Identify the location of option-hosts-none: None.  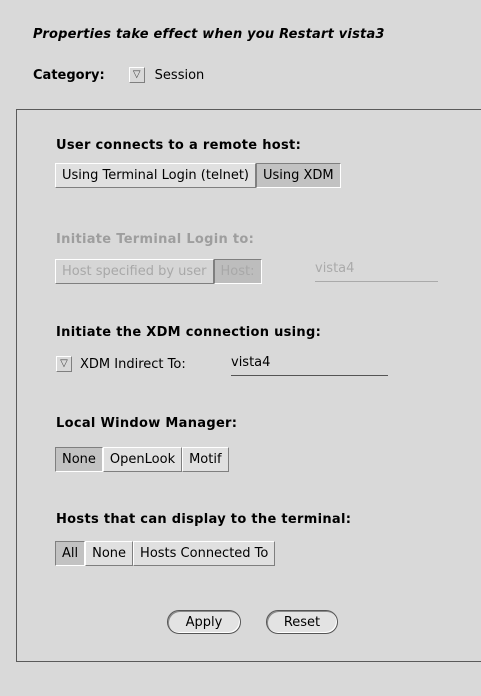
(109, 553).